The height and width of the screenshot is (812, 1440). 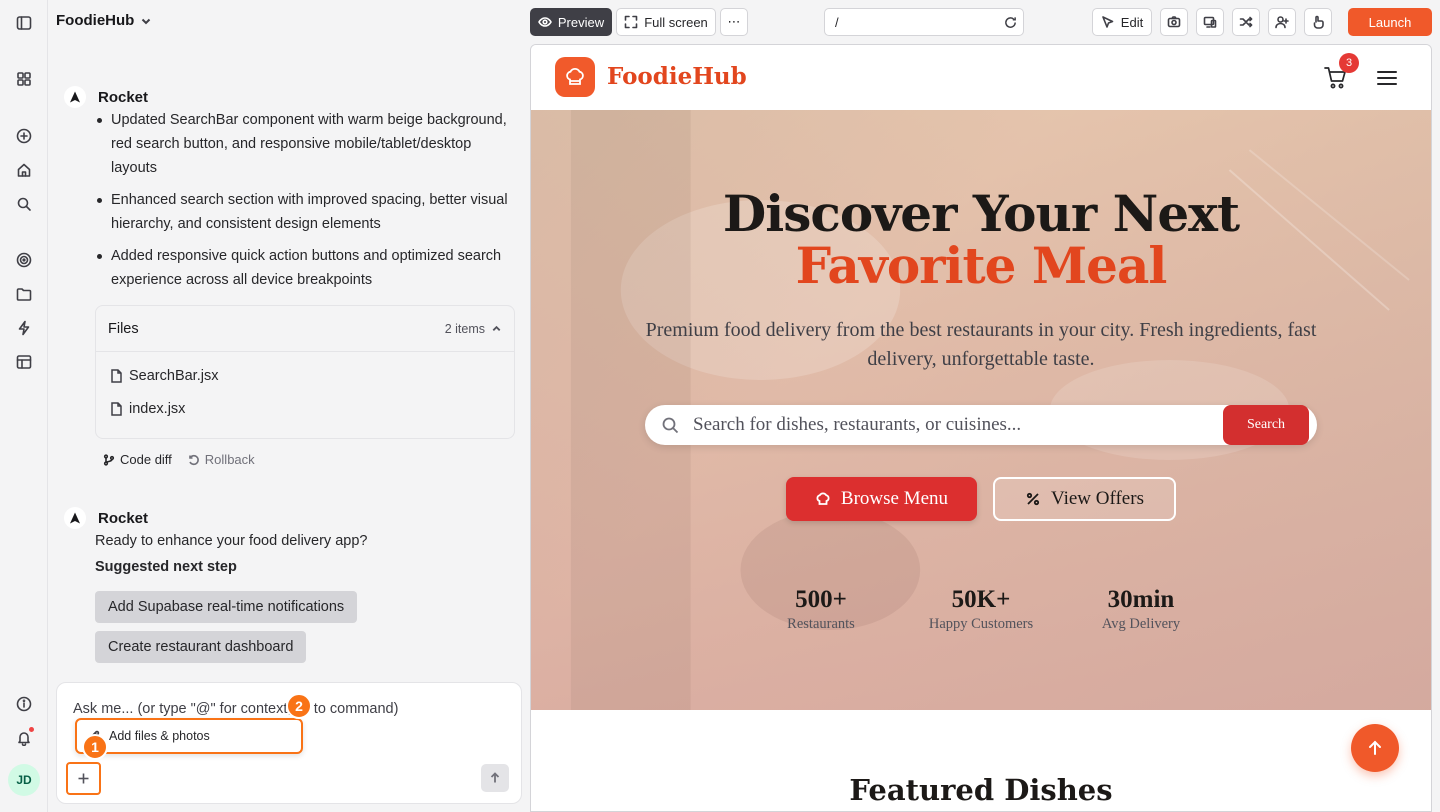 I want to click on files-title: Files, so click(x=123, y=328).